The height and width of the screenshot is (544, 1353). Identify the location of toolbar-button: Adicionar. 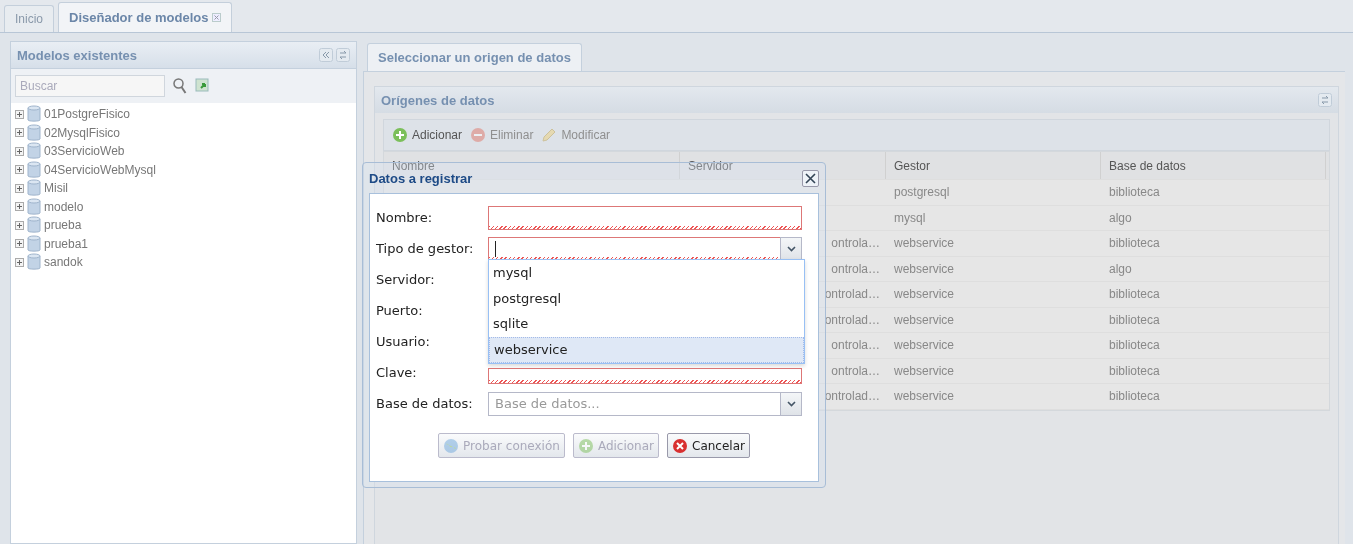
(427, 135).